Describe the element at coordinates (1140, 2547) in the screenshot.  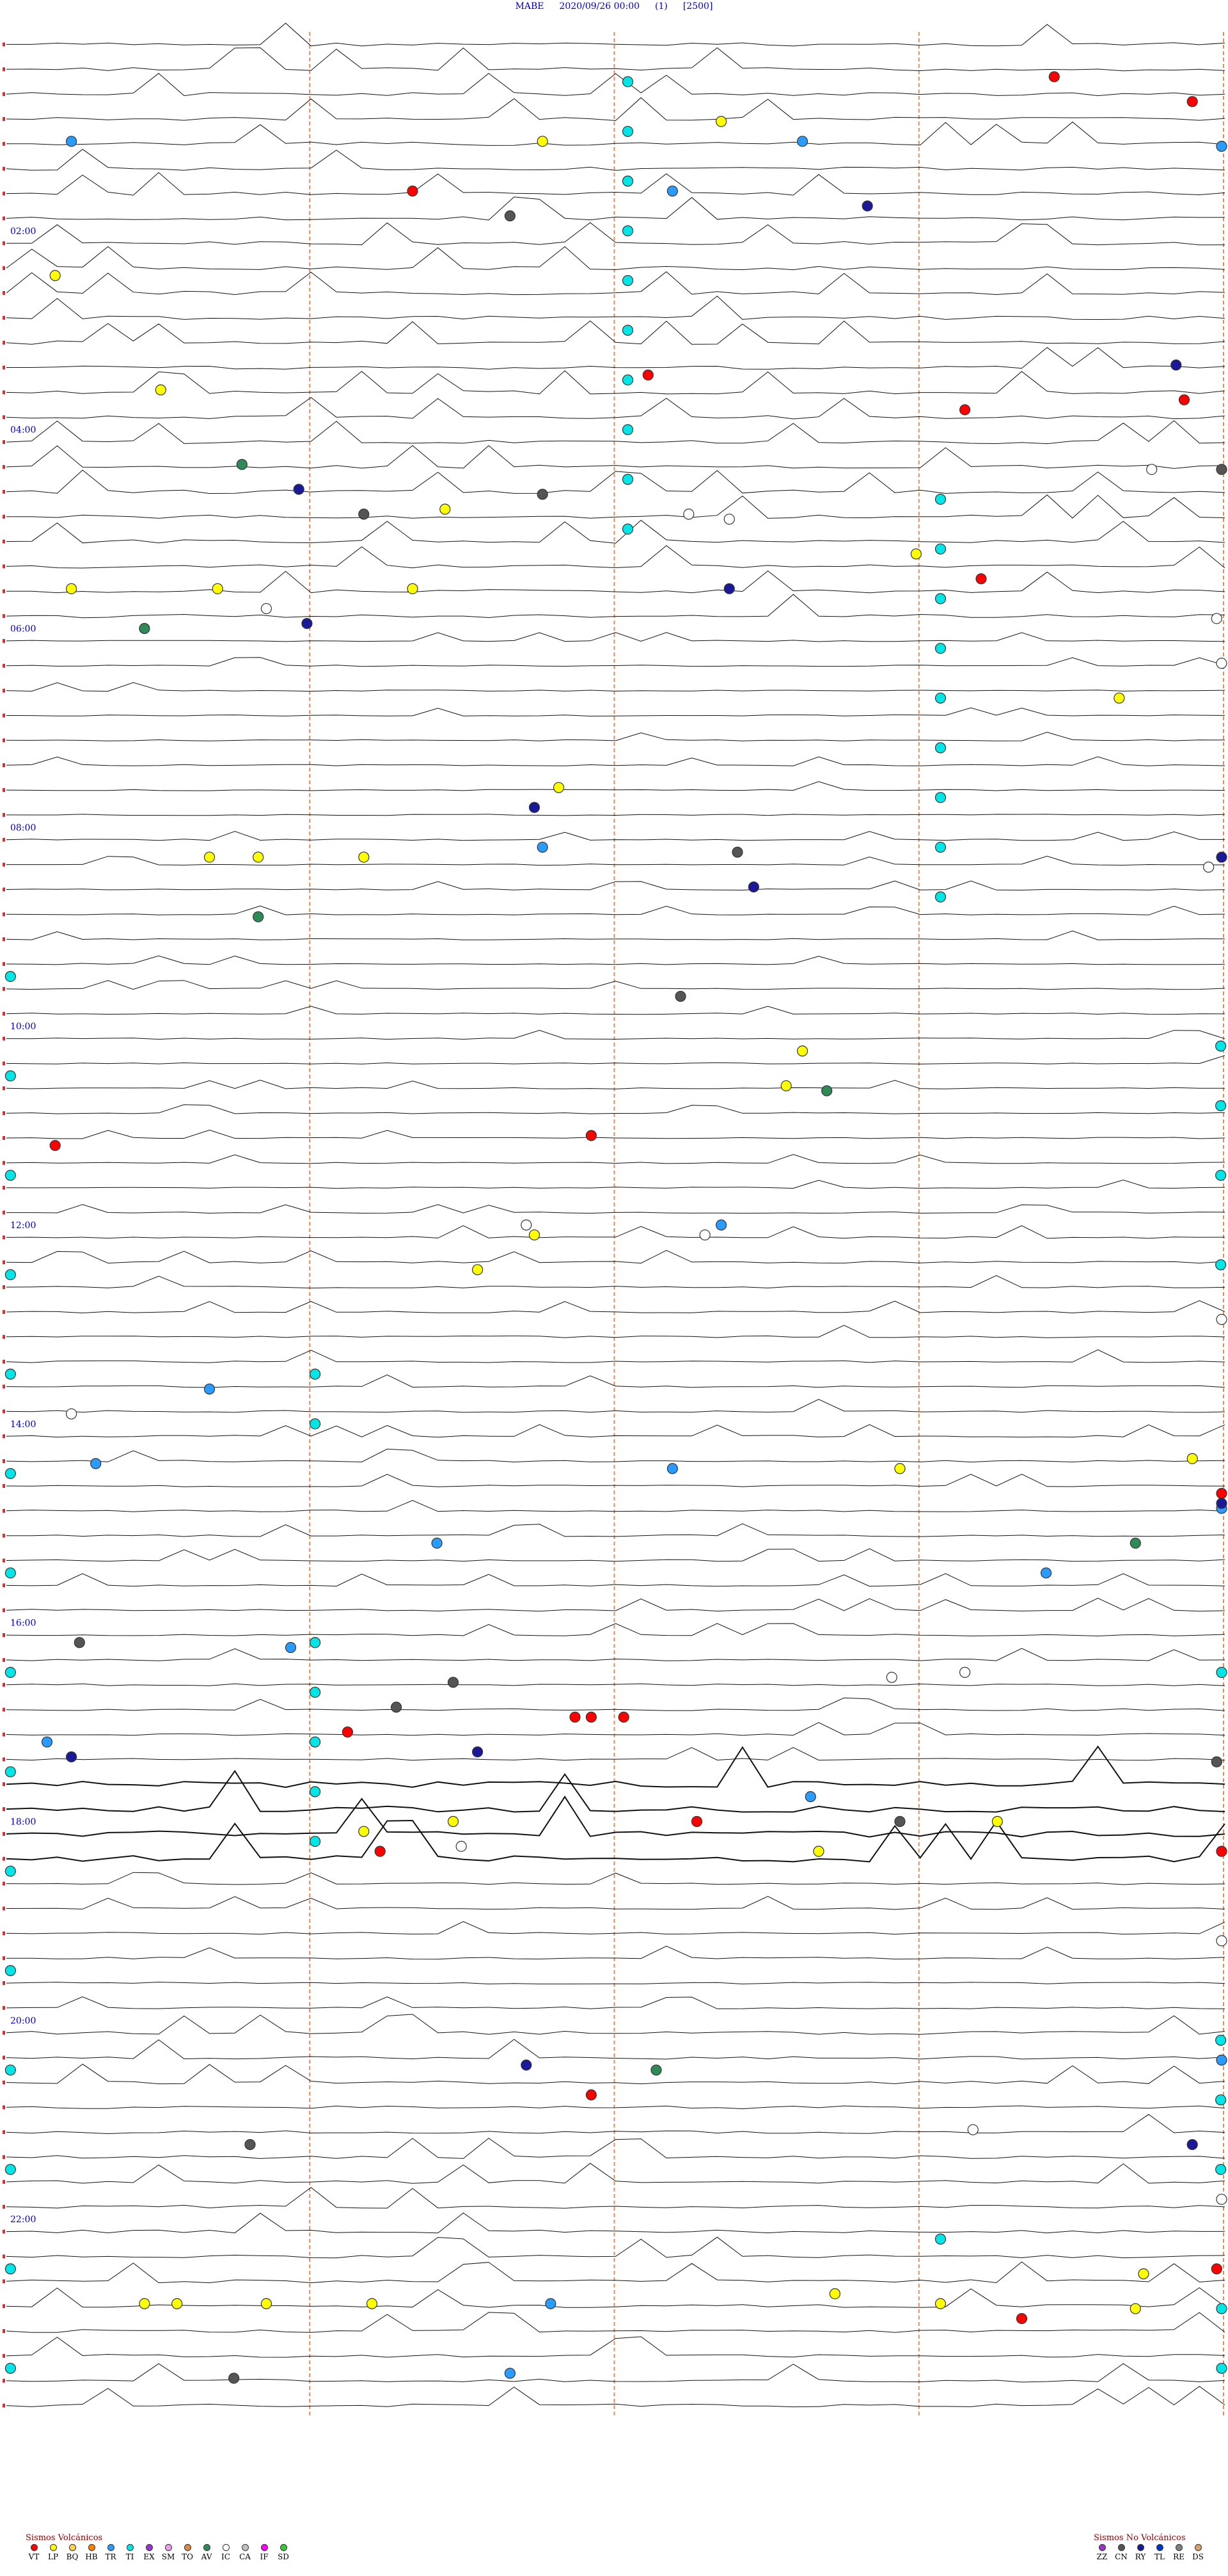
I see `legend-swatch-ry` at that location.